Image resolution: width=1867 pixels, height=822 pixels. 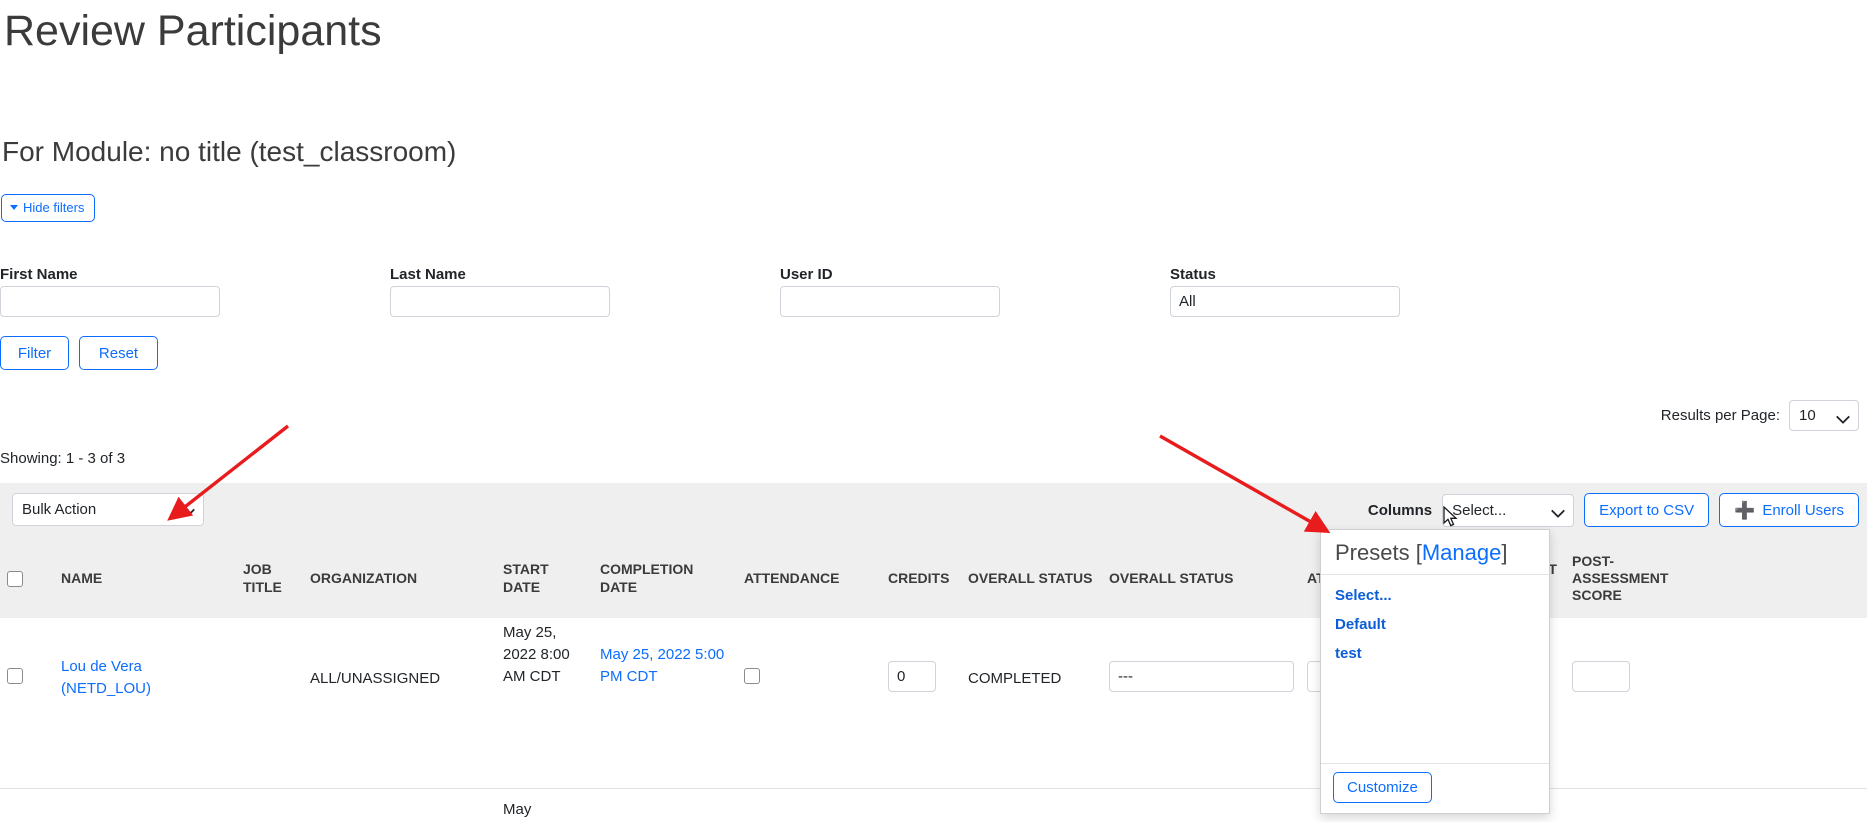 I want to click on last-name-input, so click(x=500, y=301).